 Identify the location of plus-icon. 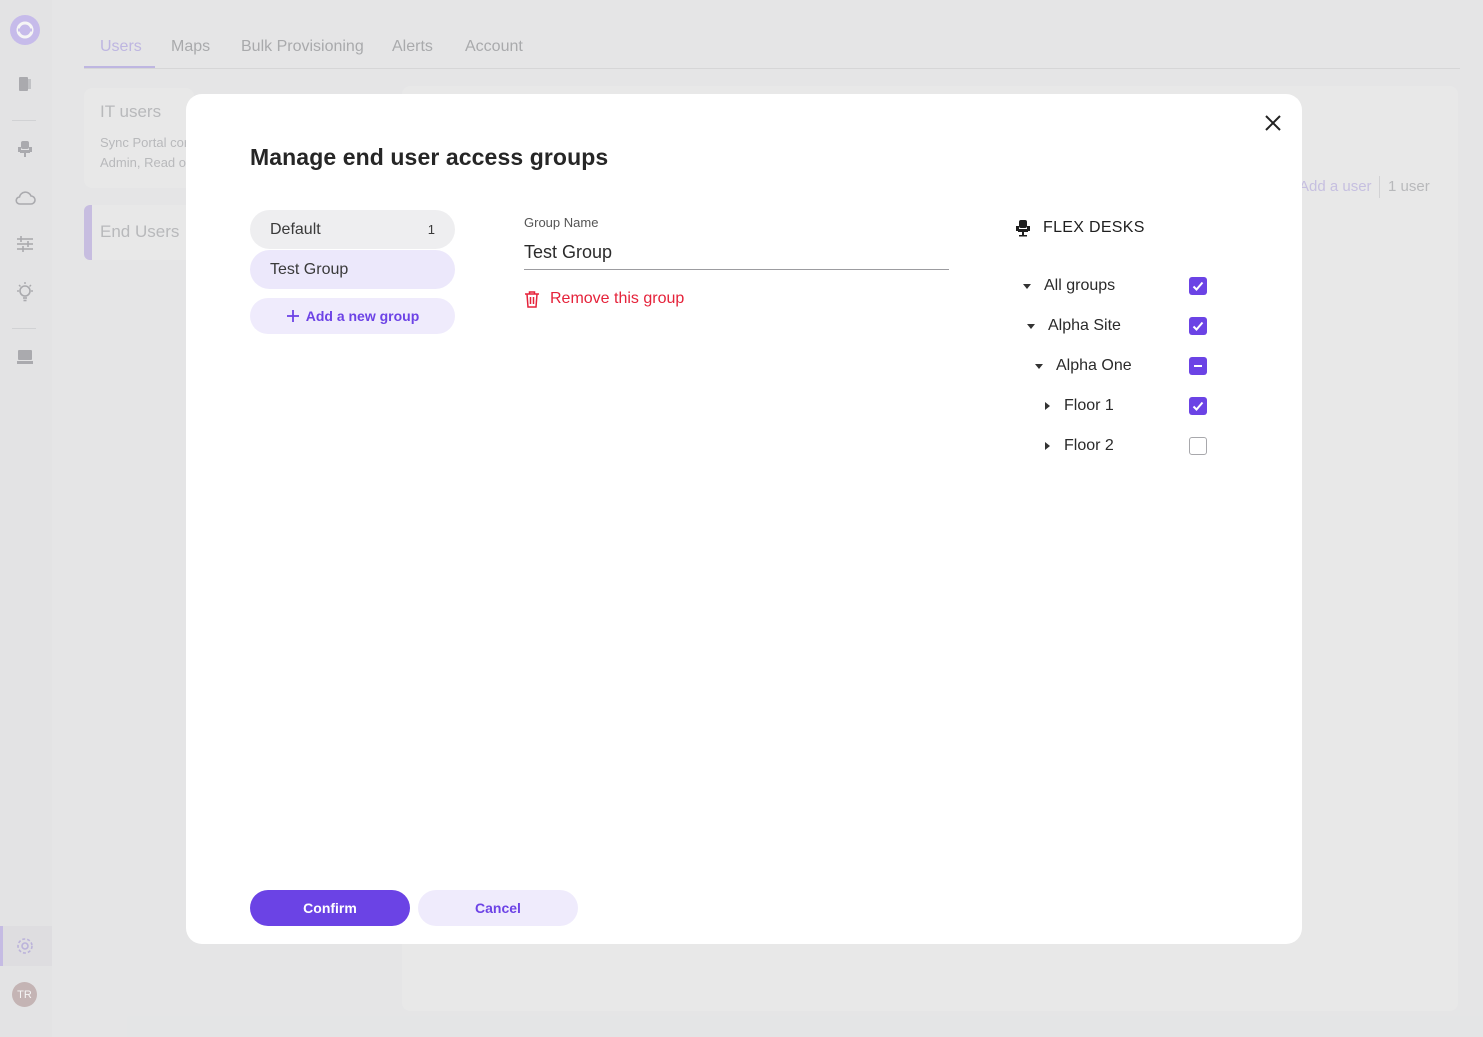
(292, 316).